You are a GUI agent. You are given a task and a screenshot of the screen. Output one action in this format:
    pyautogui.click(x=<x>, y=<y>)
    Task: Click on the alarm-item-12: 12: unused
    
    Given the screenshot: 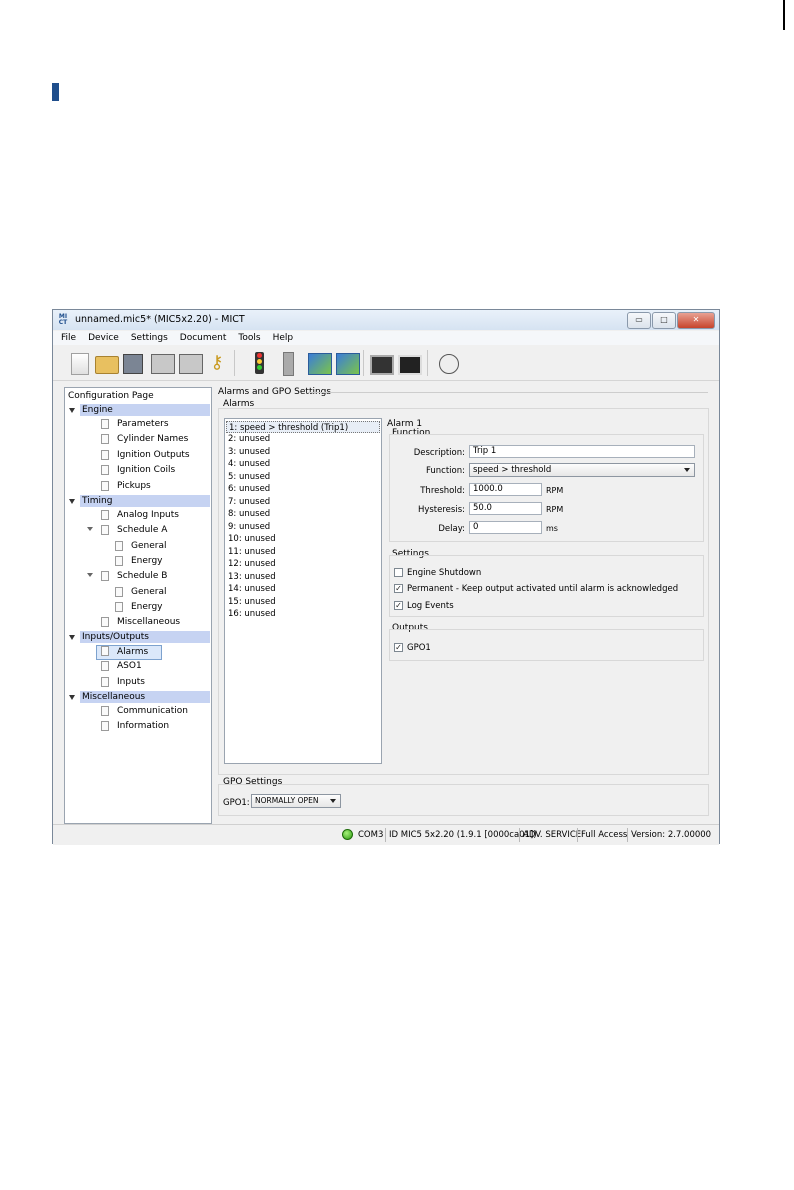 What is the action you would take?
    pyautogui.click(x=303, y=564)
    